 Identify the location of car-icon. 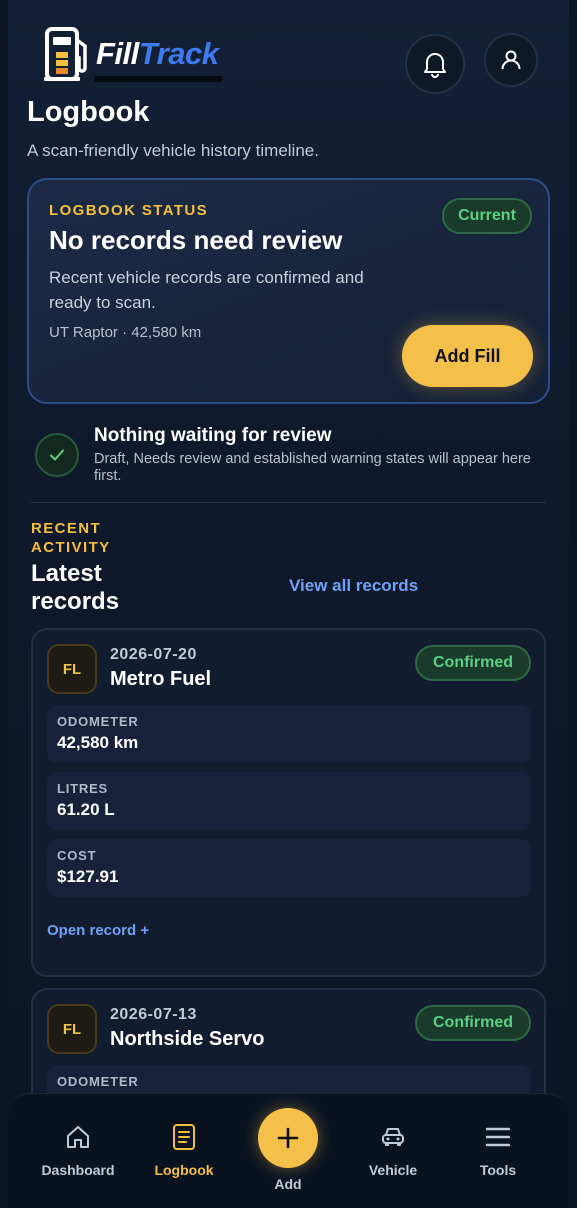
(393, 1137).